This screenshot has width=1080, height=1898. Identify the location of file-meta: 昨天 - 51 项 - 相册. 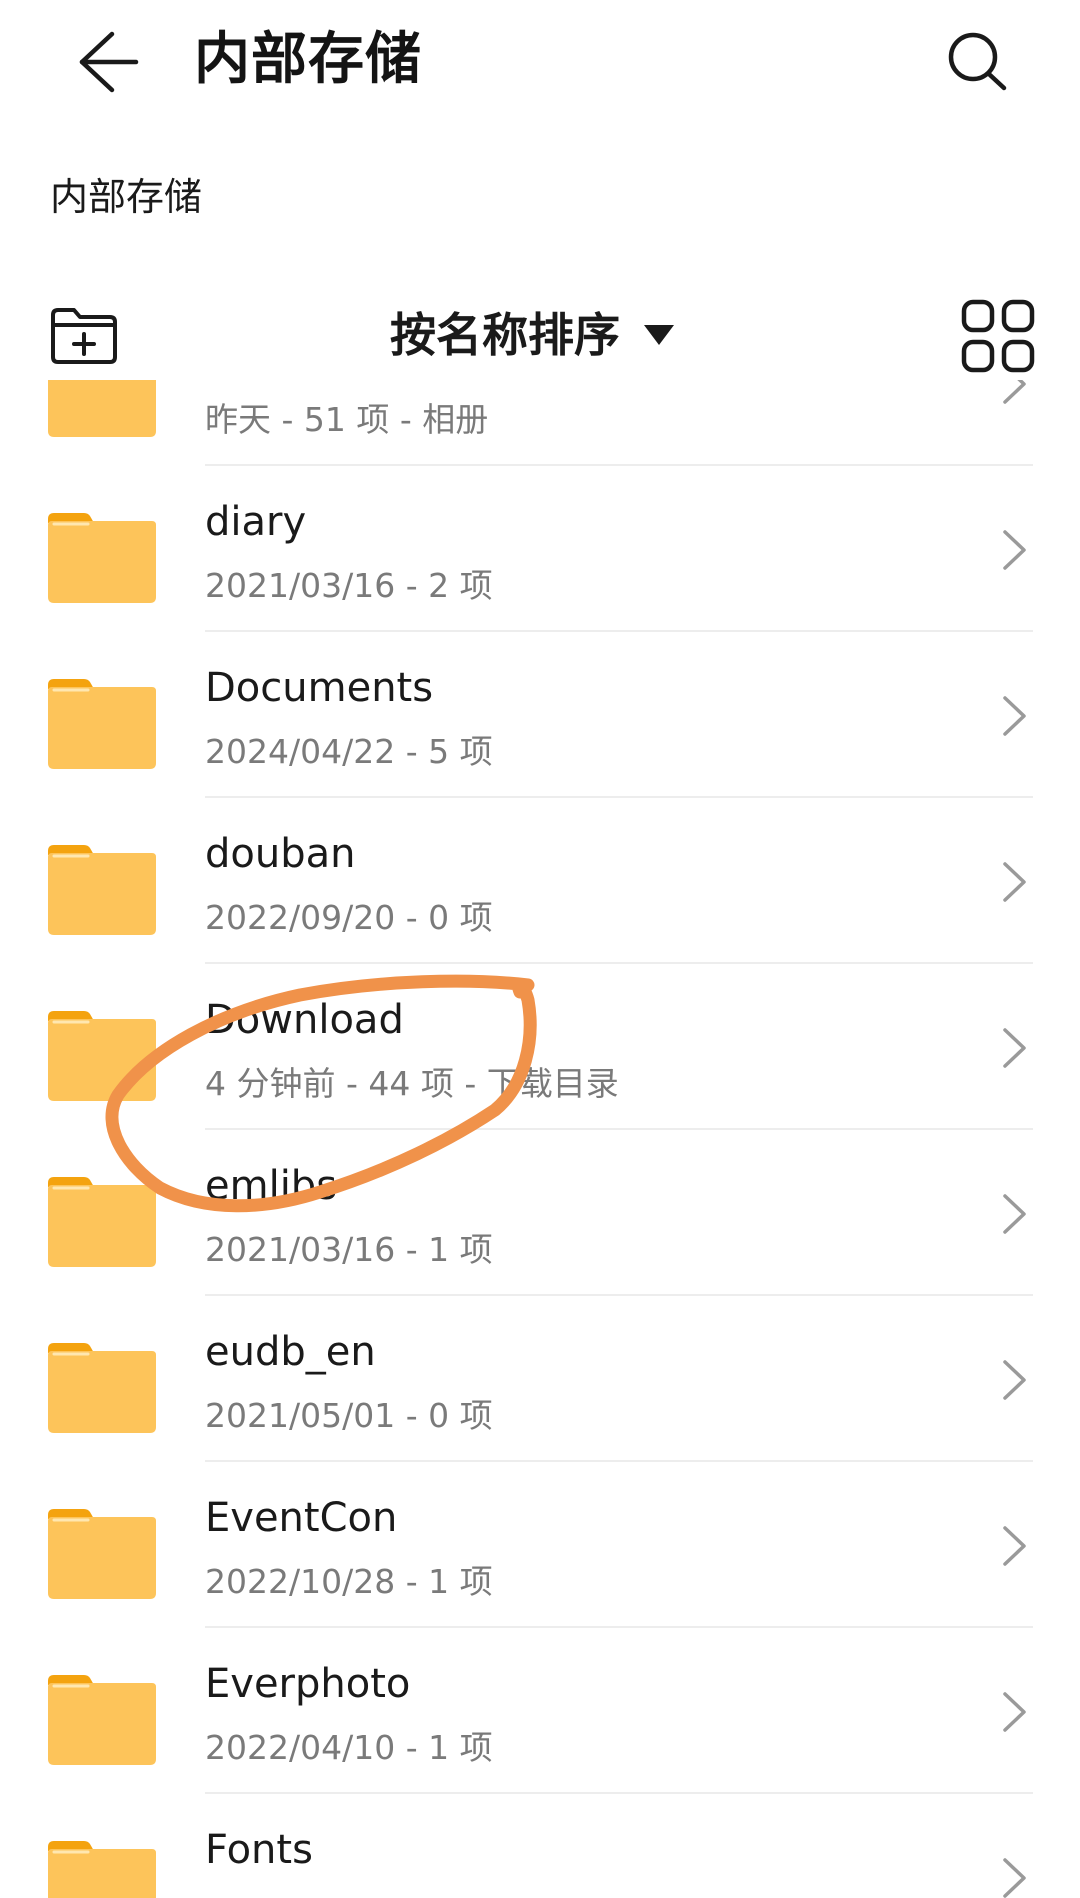
(347, 419).